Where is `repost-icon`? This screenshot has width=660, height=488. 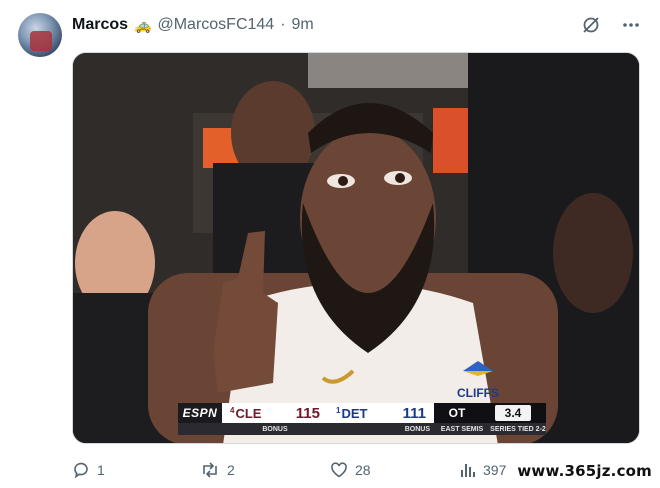
repost-icon is located at coordinates (210, 470).